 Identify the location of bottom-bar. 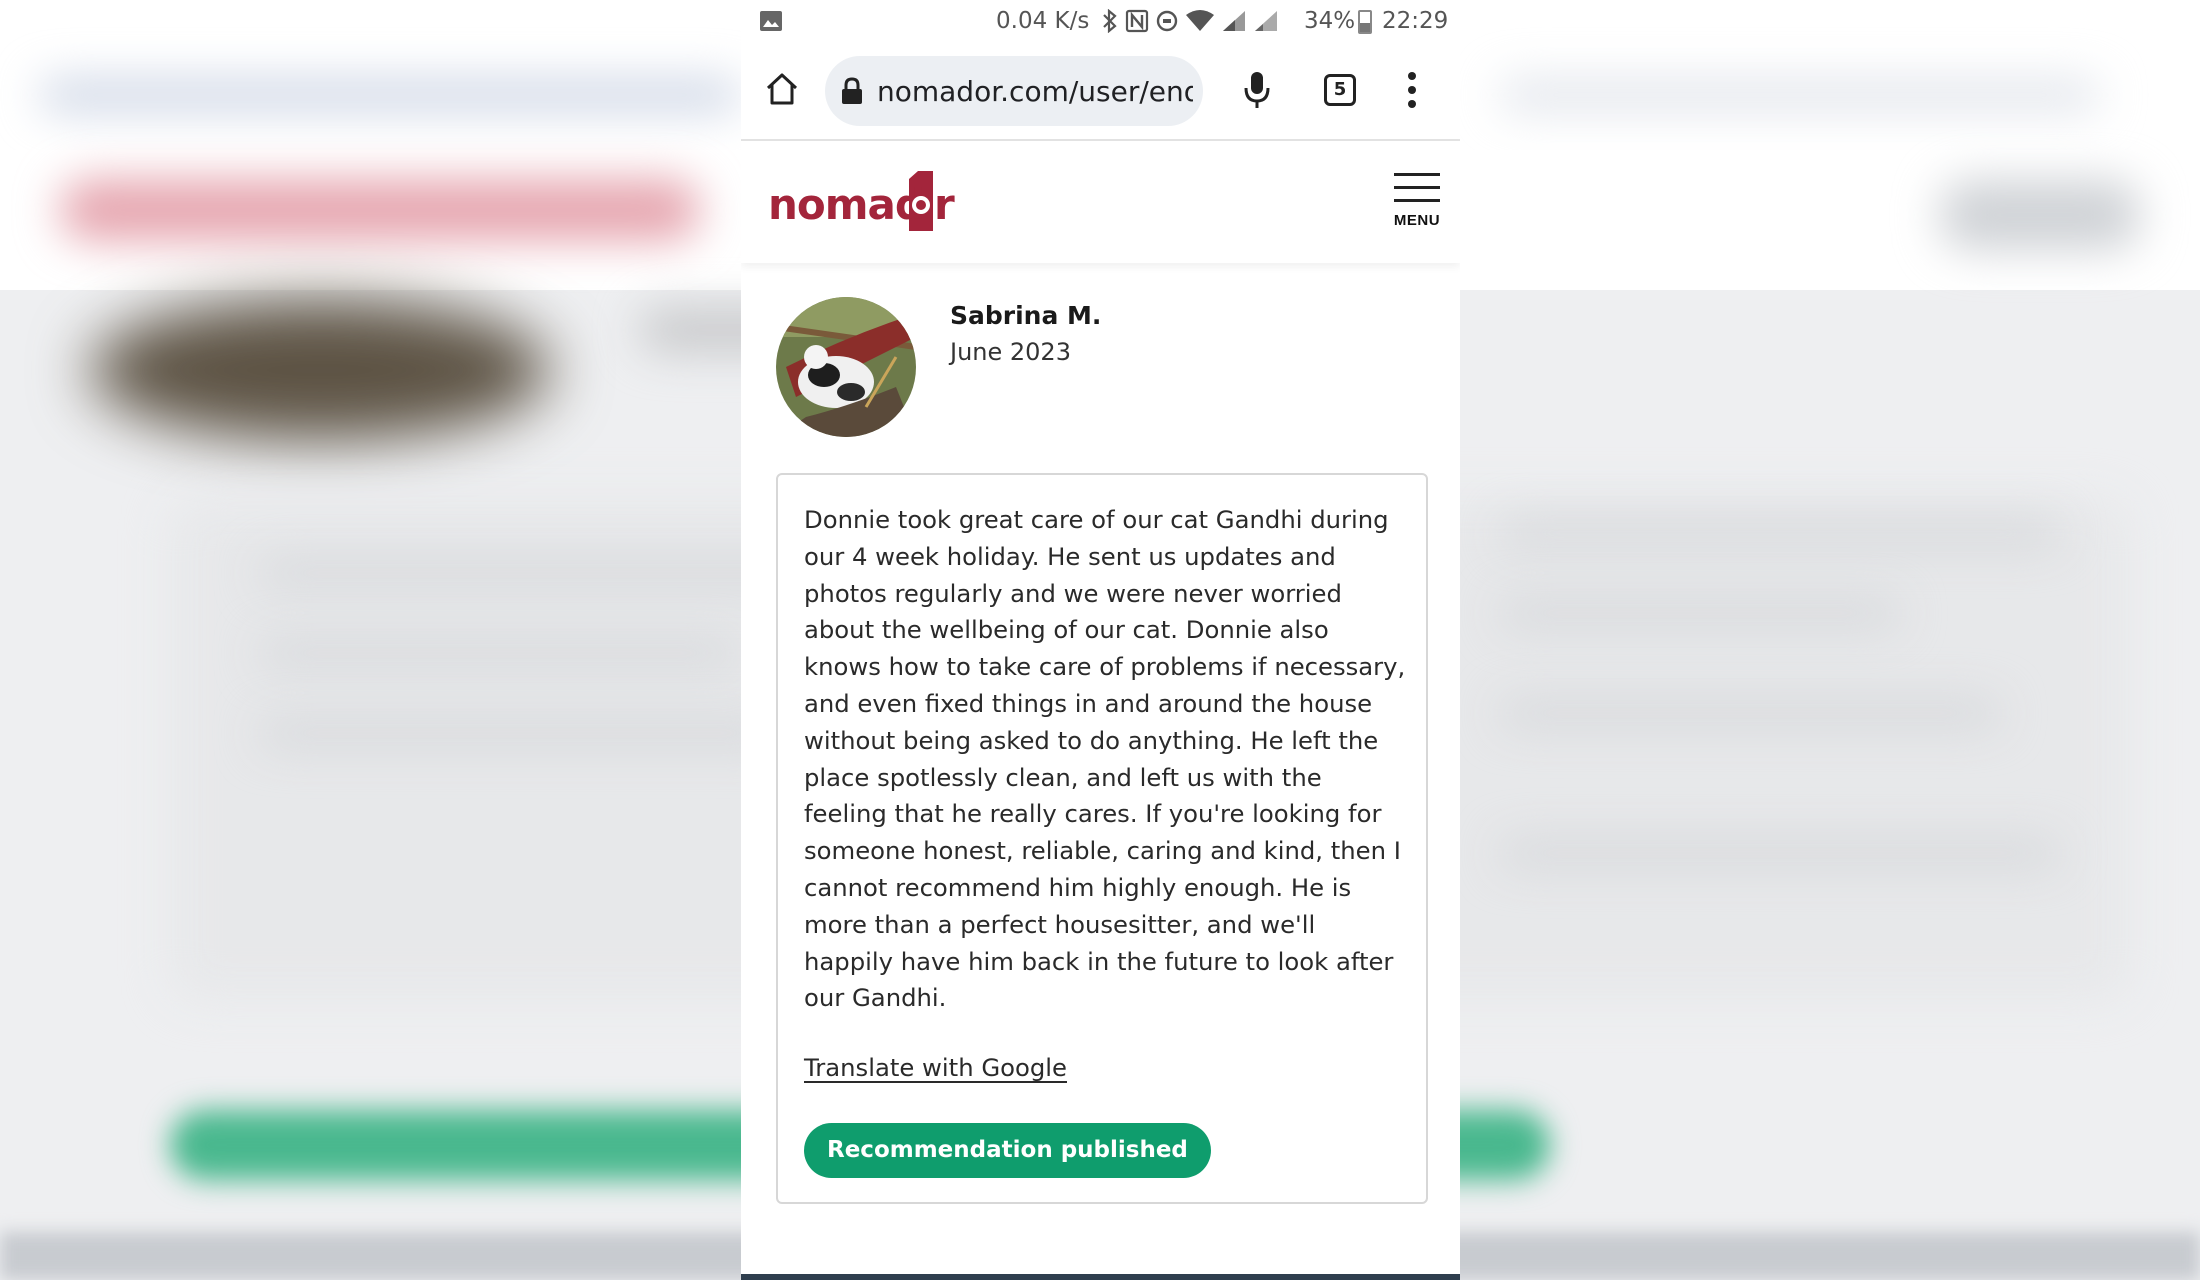
(1100, 1277).